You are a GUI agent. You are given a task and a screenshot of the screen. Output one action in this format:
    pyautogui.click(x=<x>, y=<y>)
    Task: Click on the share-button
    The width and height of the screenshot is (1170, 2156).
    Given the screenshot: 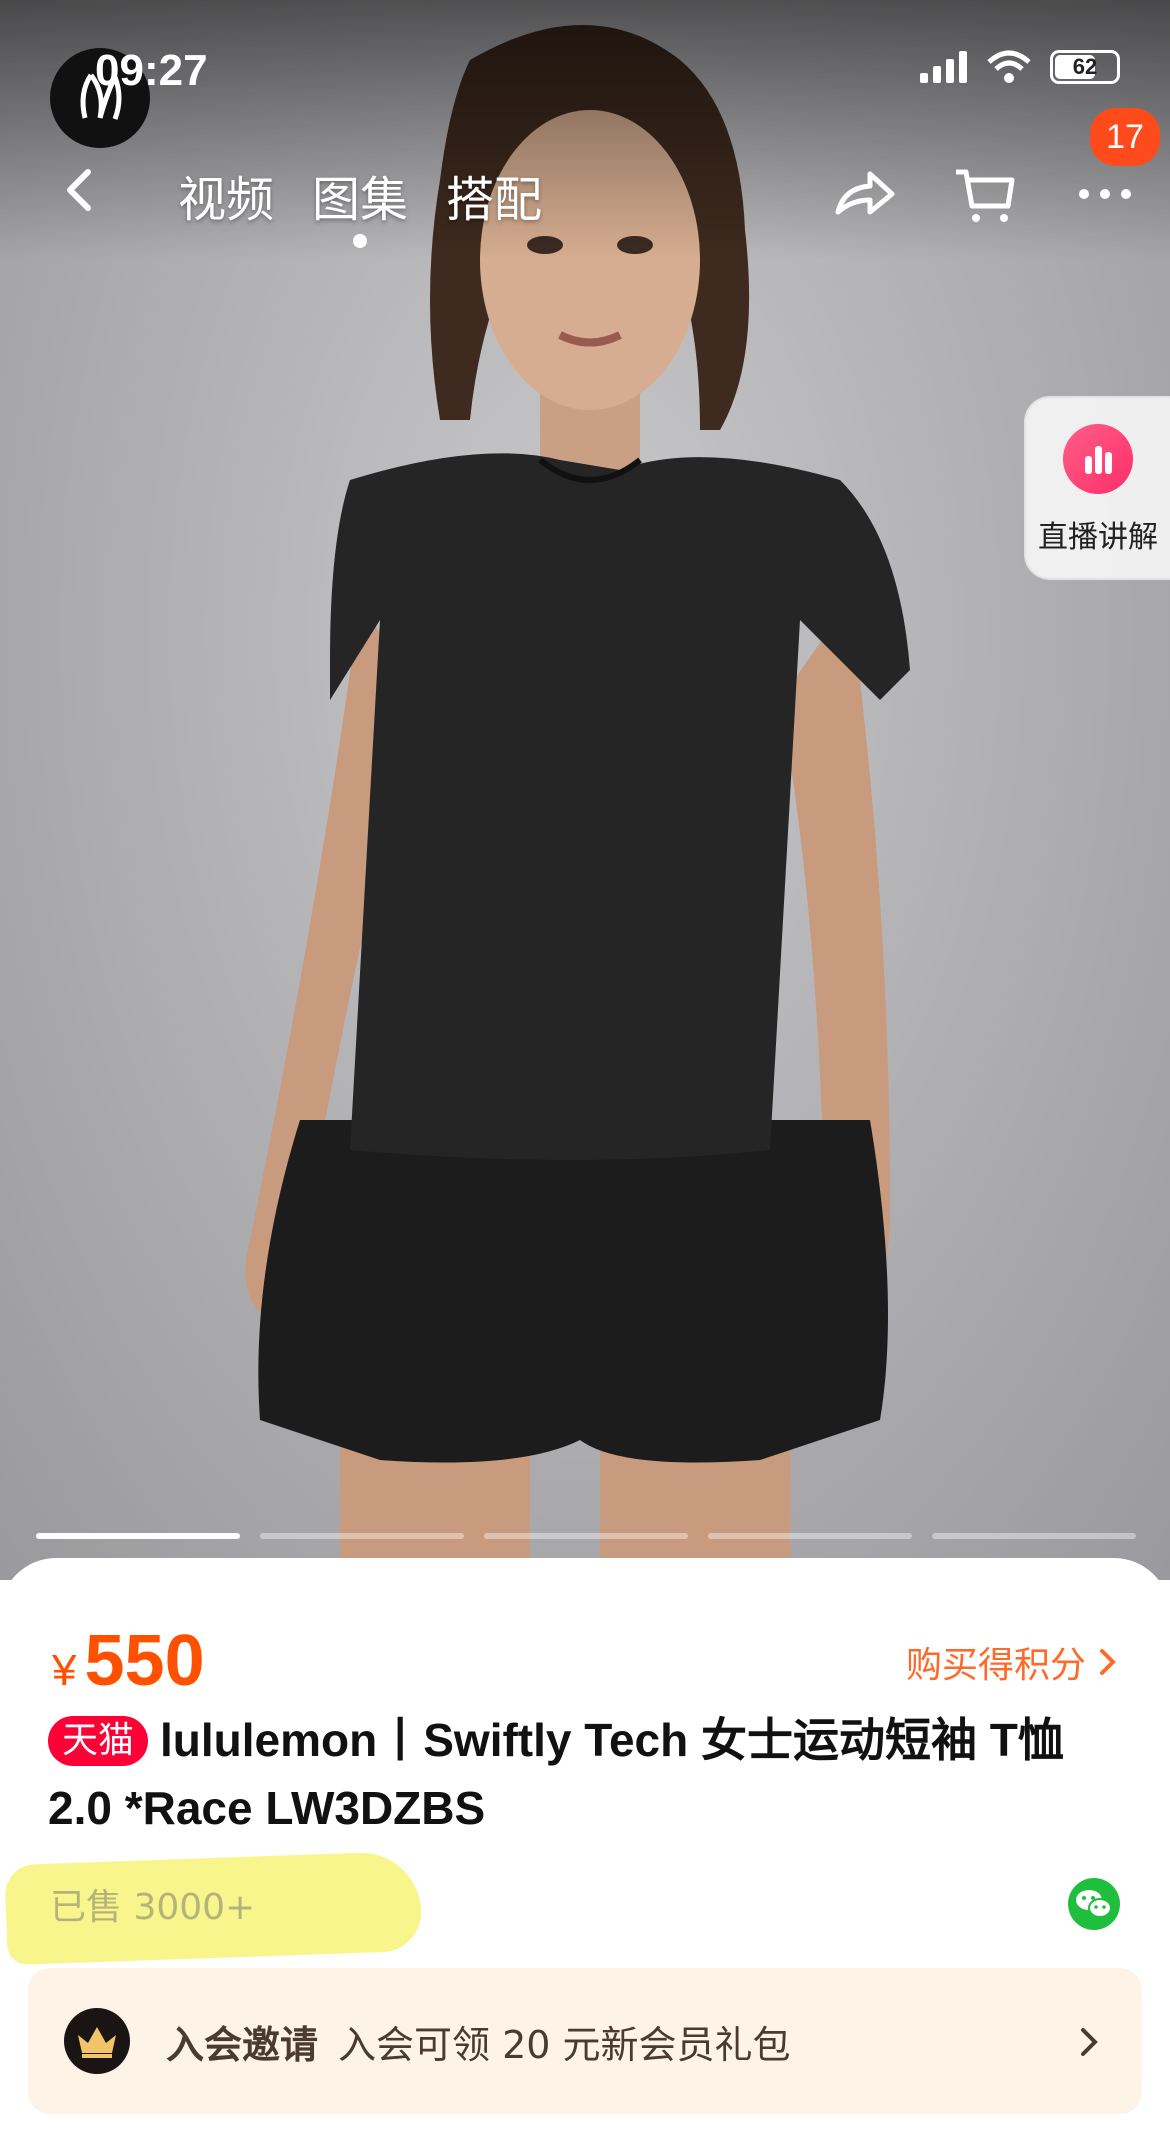 What is the action you would take?
    pyautogui.click(x=865, y=193)
    